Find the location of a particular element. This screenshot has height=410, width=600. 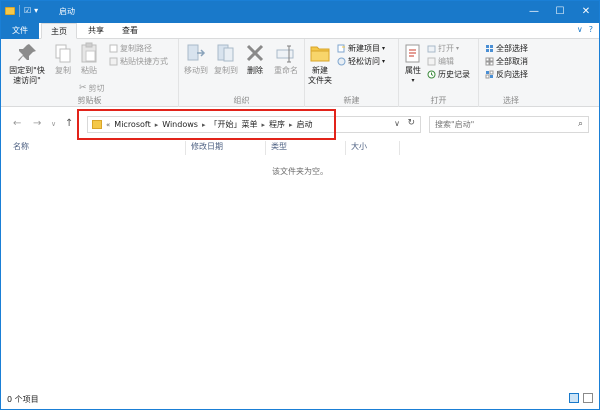

copy-path-button: 复制路径 is located at coordinates (130, 48).